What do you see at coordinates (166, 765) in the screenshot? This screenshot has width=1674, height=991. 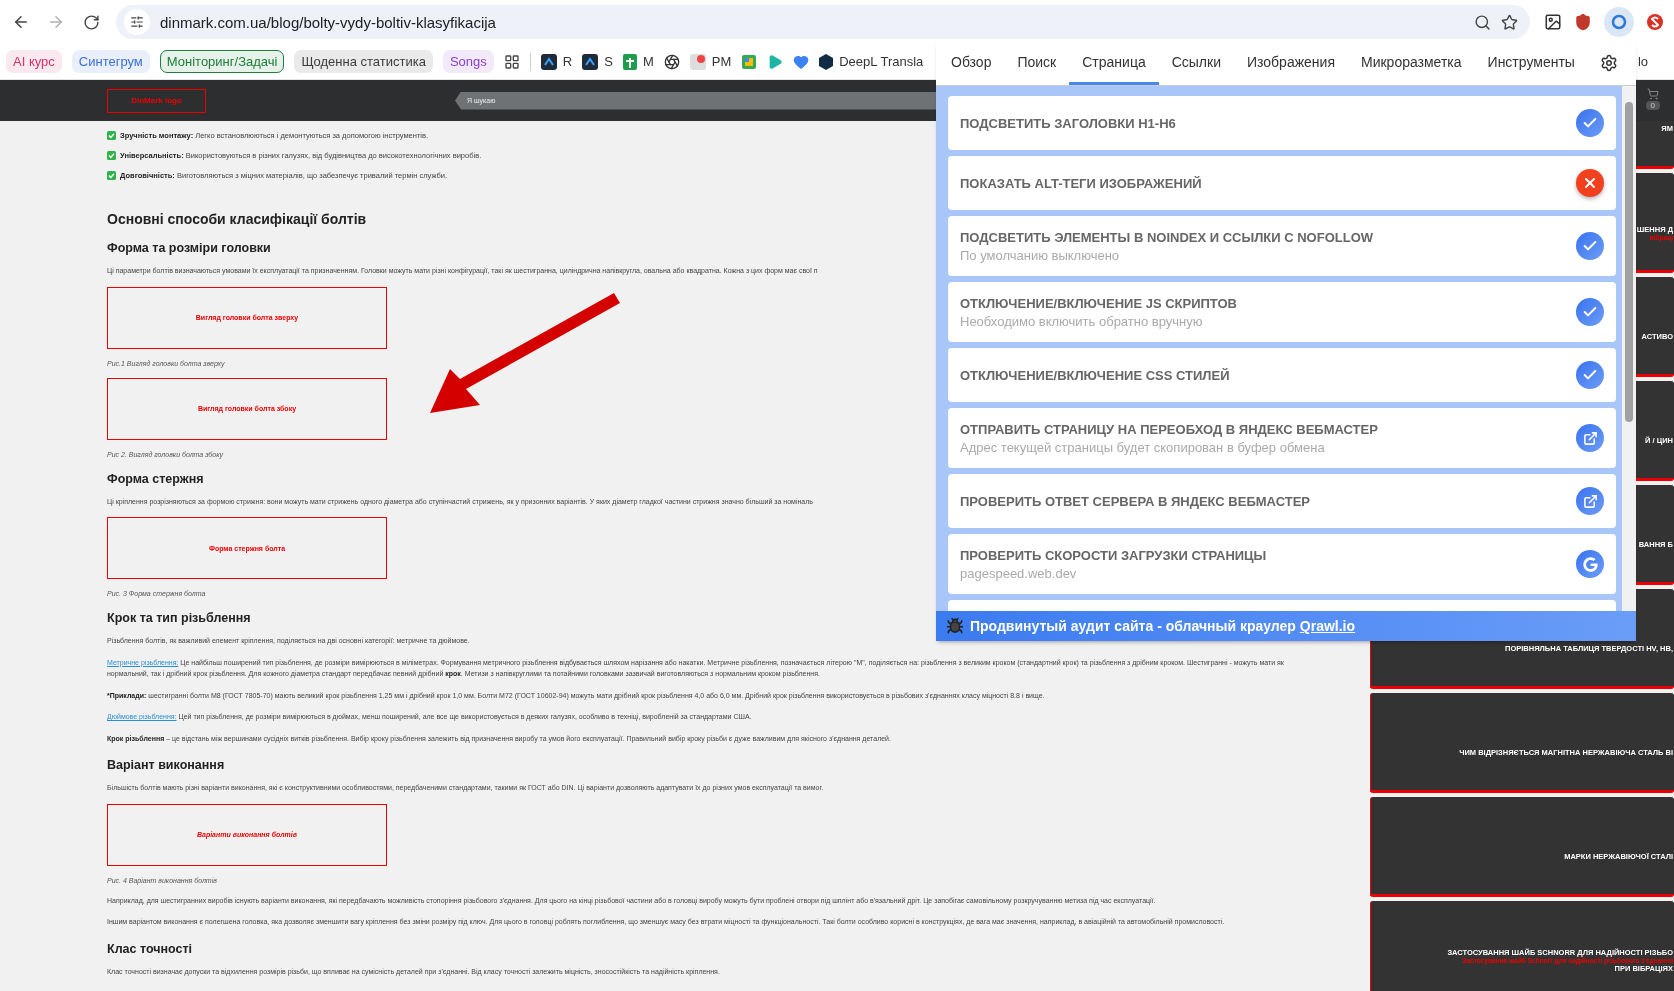 I see `subsection-heading: Варіант виконання` at bounding box center [166, 765].